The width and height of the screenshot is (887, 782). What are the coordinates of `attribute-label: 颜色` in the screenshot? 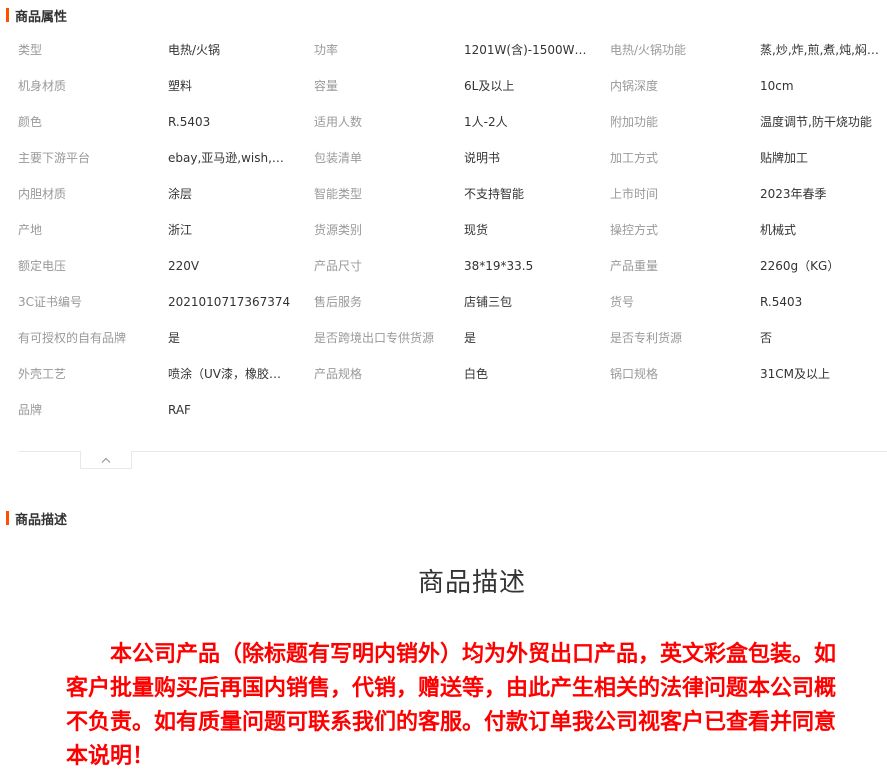 It's located at (30, 122).